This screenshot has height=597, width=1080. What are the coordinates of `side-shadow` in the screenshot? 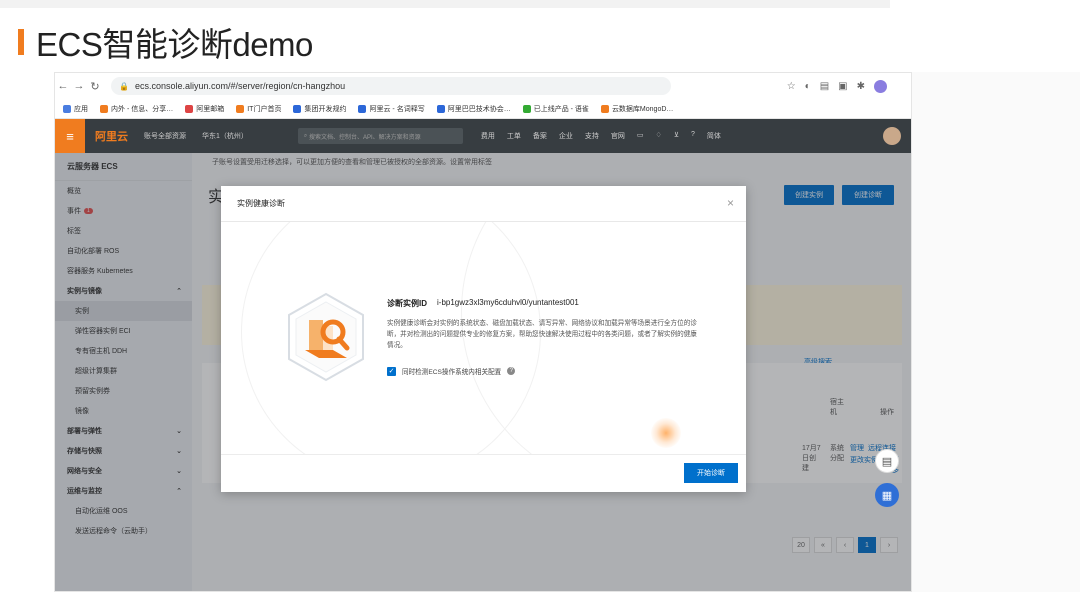 It's located at (996, 332).